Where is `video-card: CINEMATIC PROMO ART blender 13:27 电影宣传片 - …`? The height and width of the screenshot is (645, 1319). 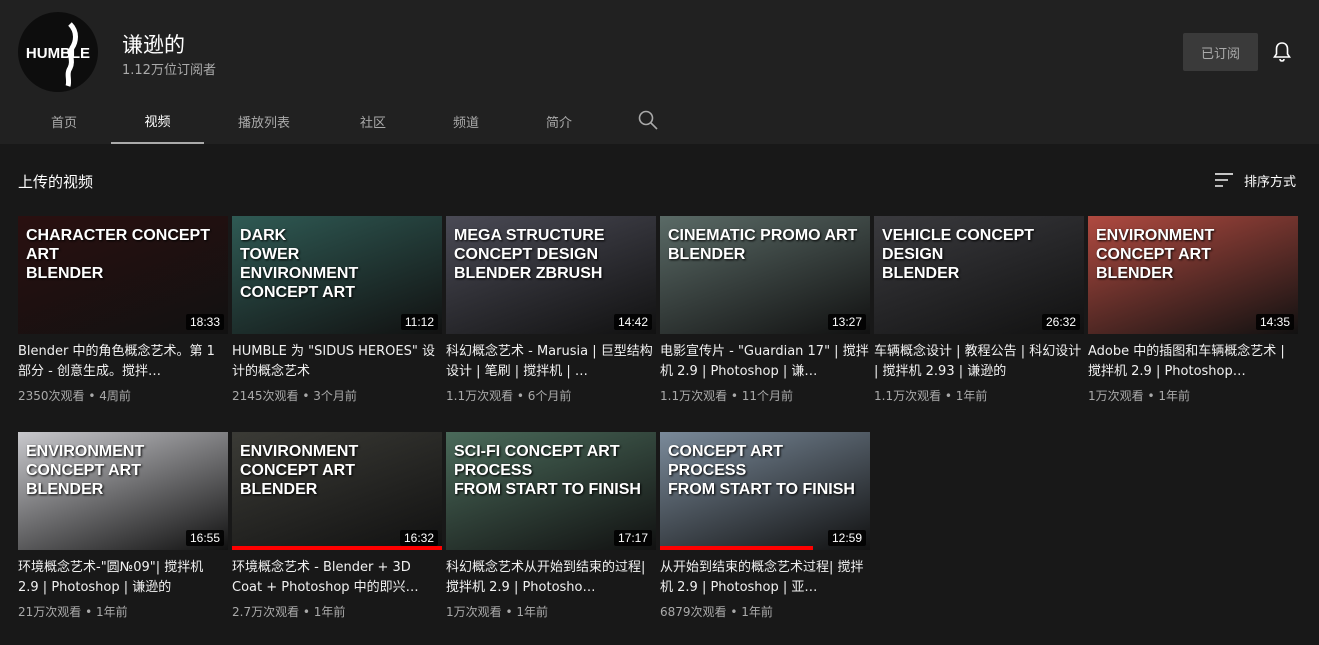
video-card: CINEMATIC PROMO ART blender 13:27 电影宣传片 - … is located at coordinates (765, 310).